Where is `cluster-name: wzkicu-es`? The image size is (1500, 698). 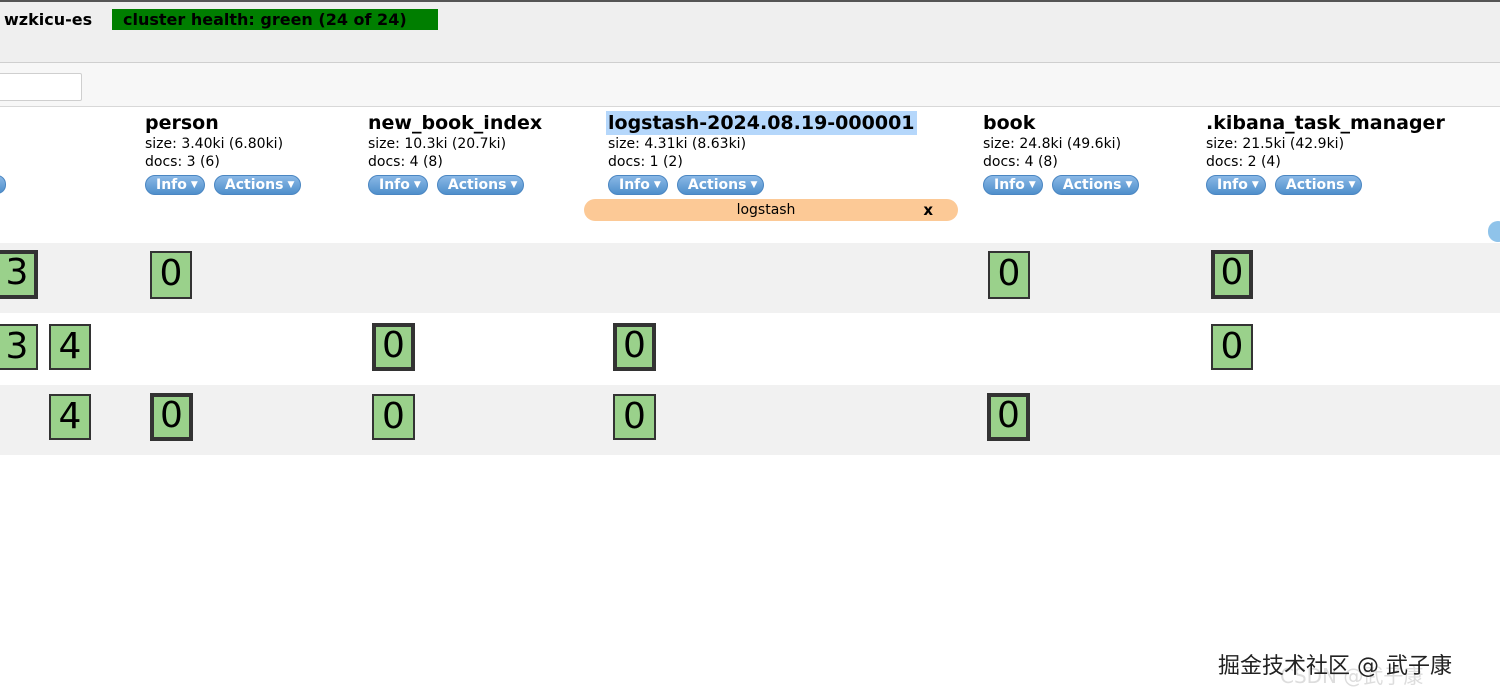 cluster-name: wzkicu-es is located at coordinates (48, 19).